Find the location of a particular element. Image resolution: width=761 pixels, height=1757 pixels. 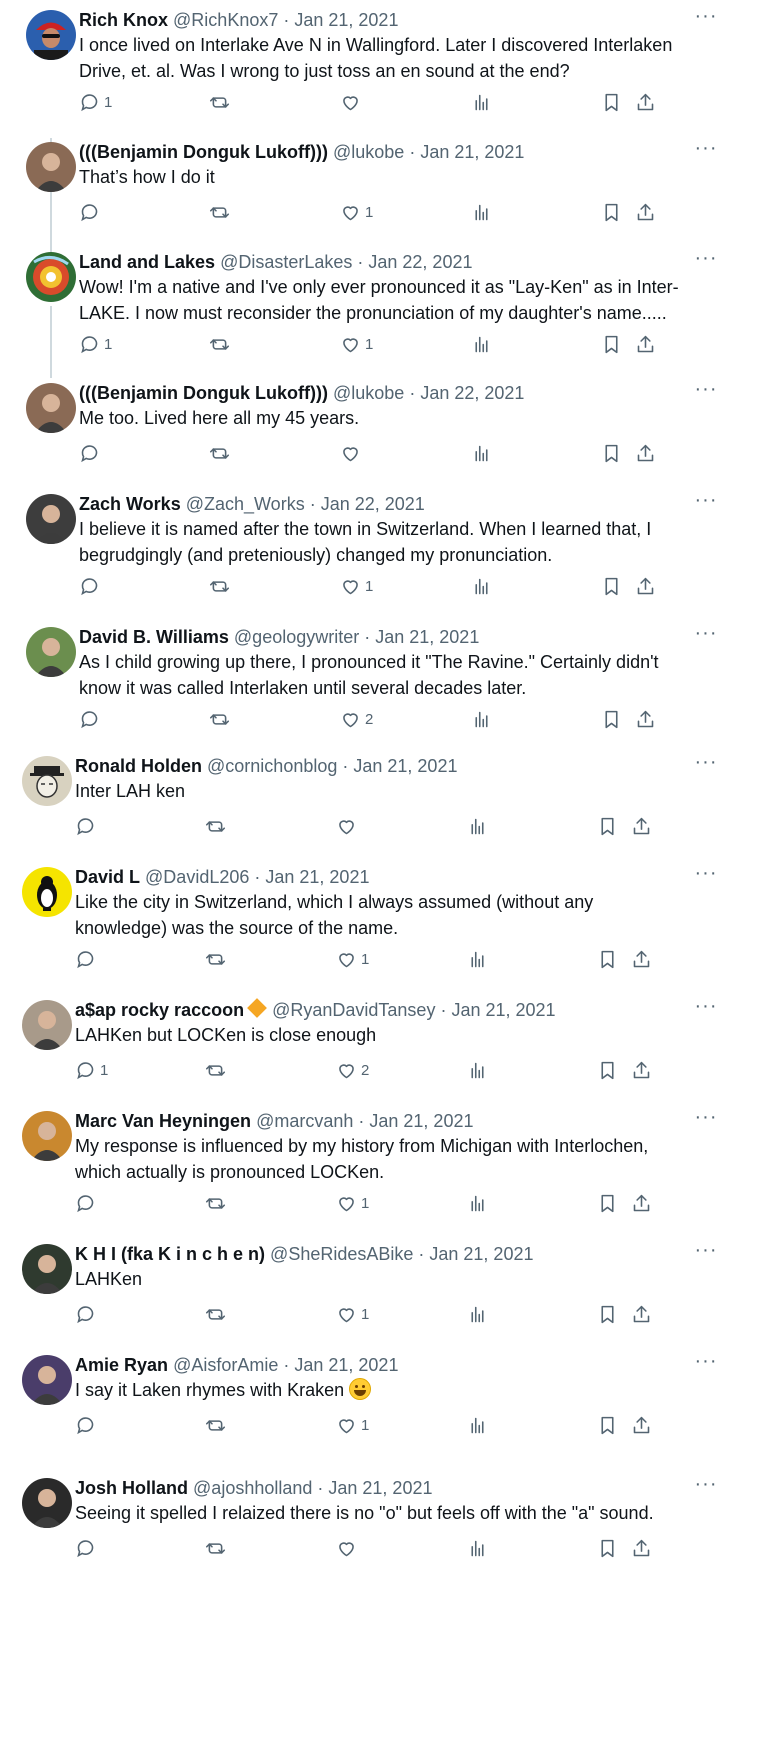

author-handle: @DisasterLakes is located at coordinates (286, 262).